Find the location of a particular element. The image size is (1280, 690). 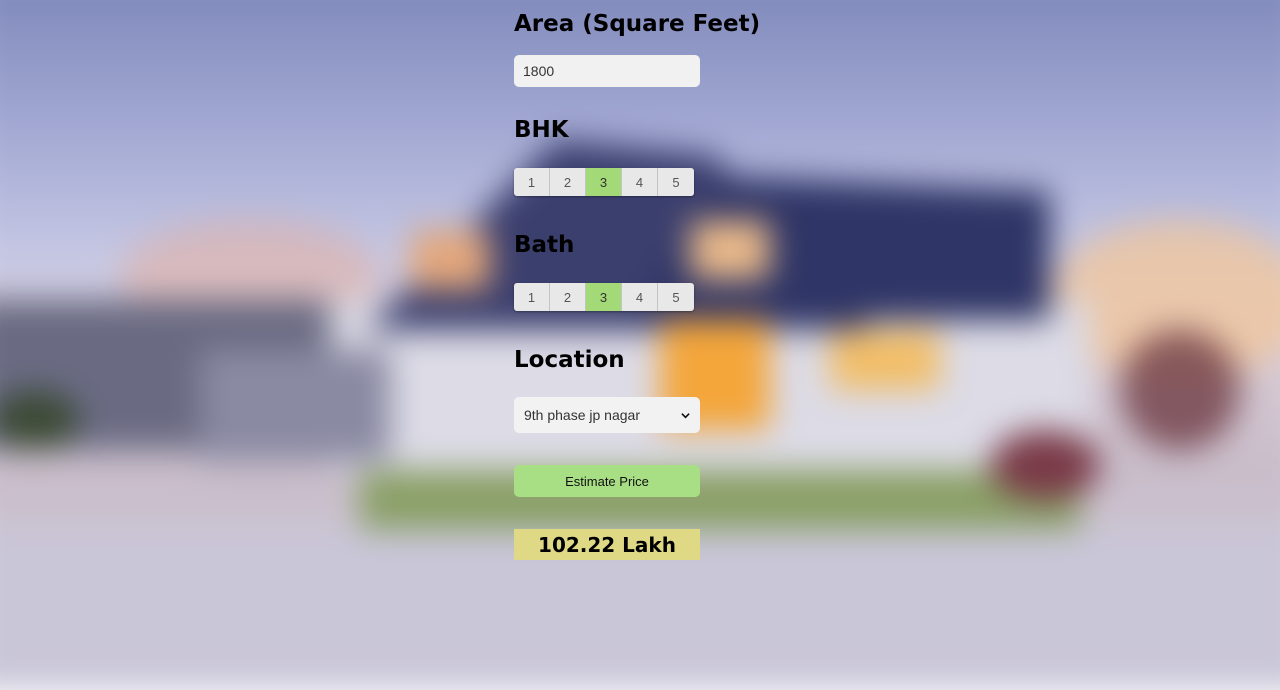

bhk-switch: 1 2 3 4 5 is located at coordinates (604, 182).